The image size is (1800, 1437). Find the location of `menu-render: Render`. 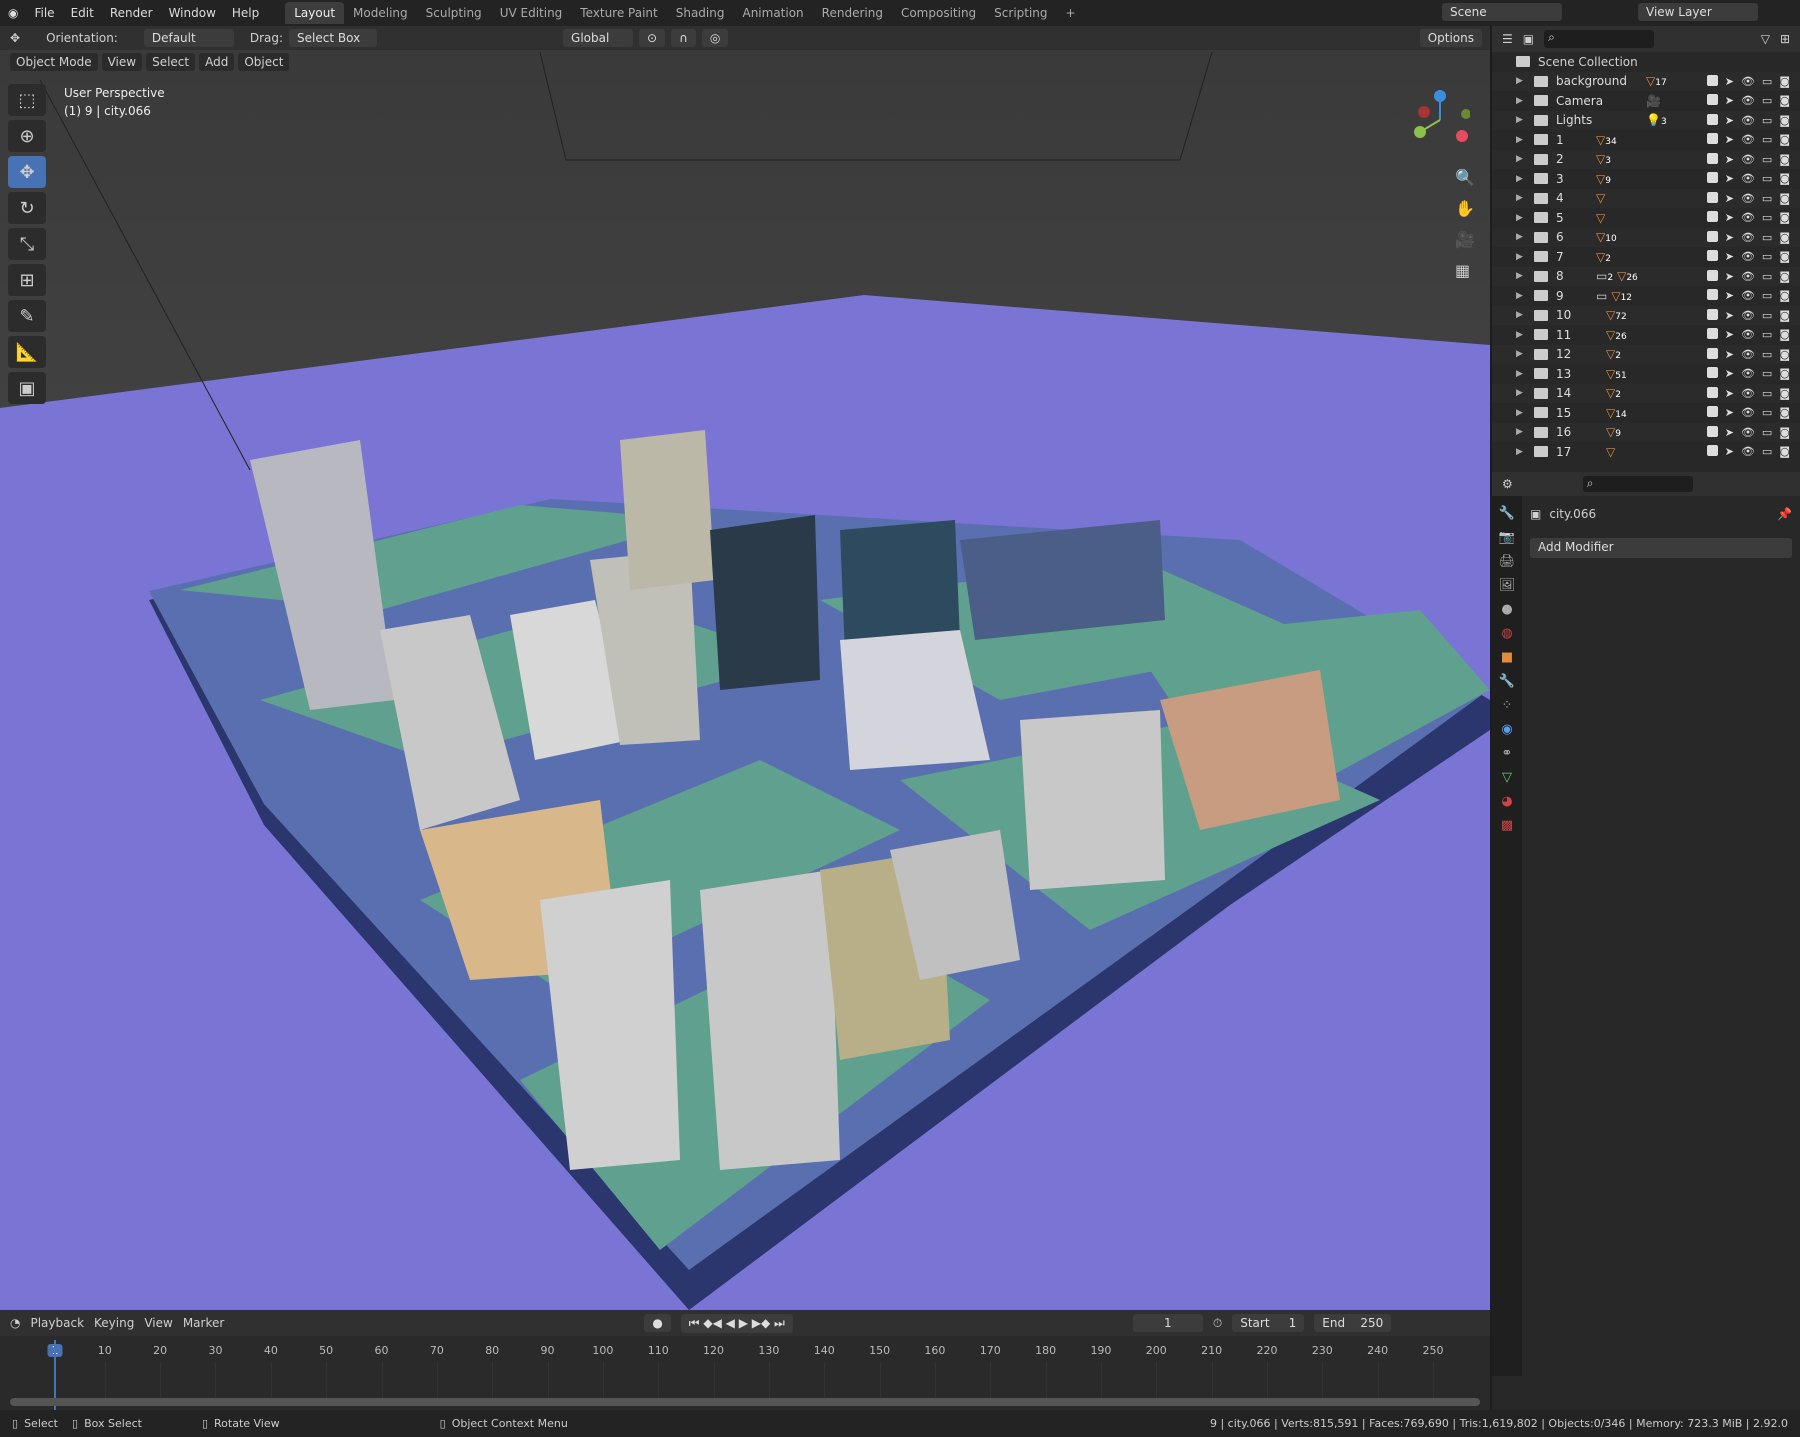

menu-render: Render is located at coordinates (131, 13).